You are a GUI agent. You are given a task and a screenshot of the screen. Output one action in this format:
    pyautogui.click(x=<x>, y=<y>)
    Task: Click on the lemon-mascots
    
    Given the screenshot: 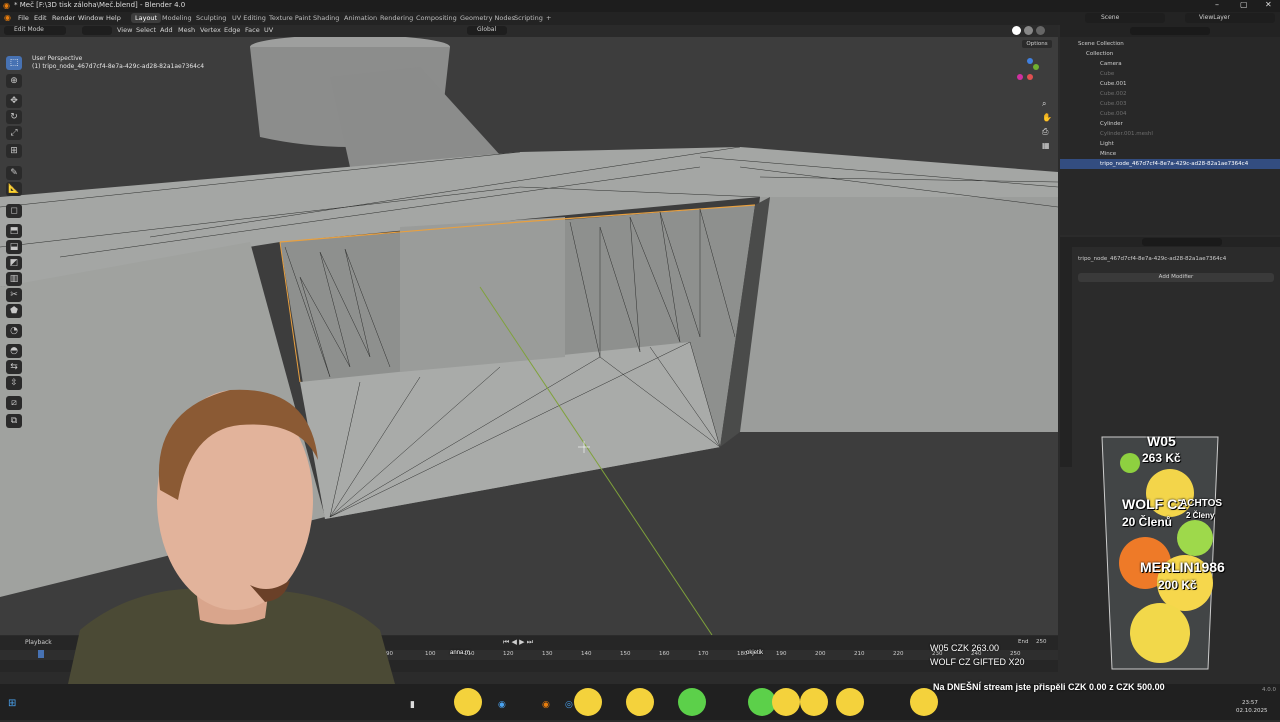 What is the action you would take?
    pyautogui.click(x=696, y=702)
    